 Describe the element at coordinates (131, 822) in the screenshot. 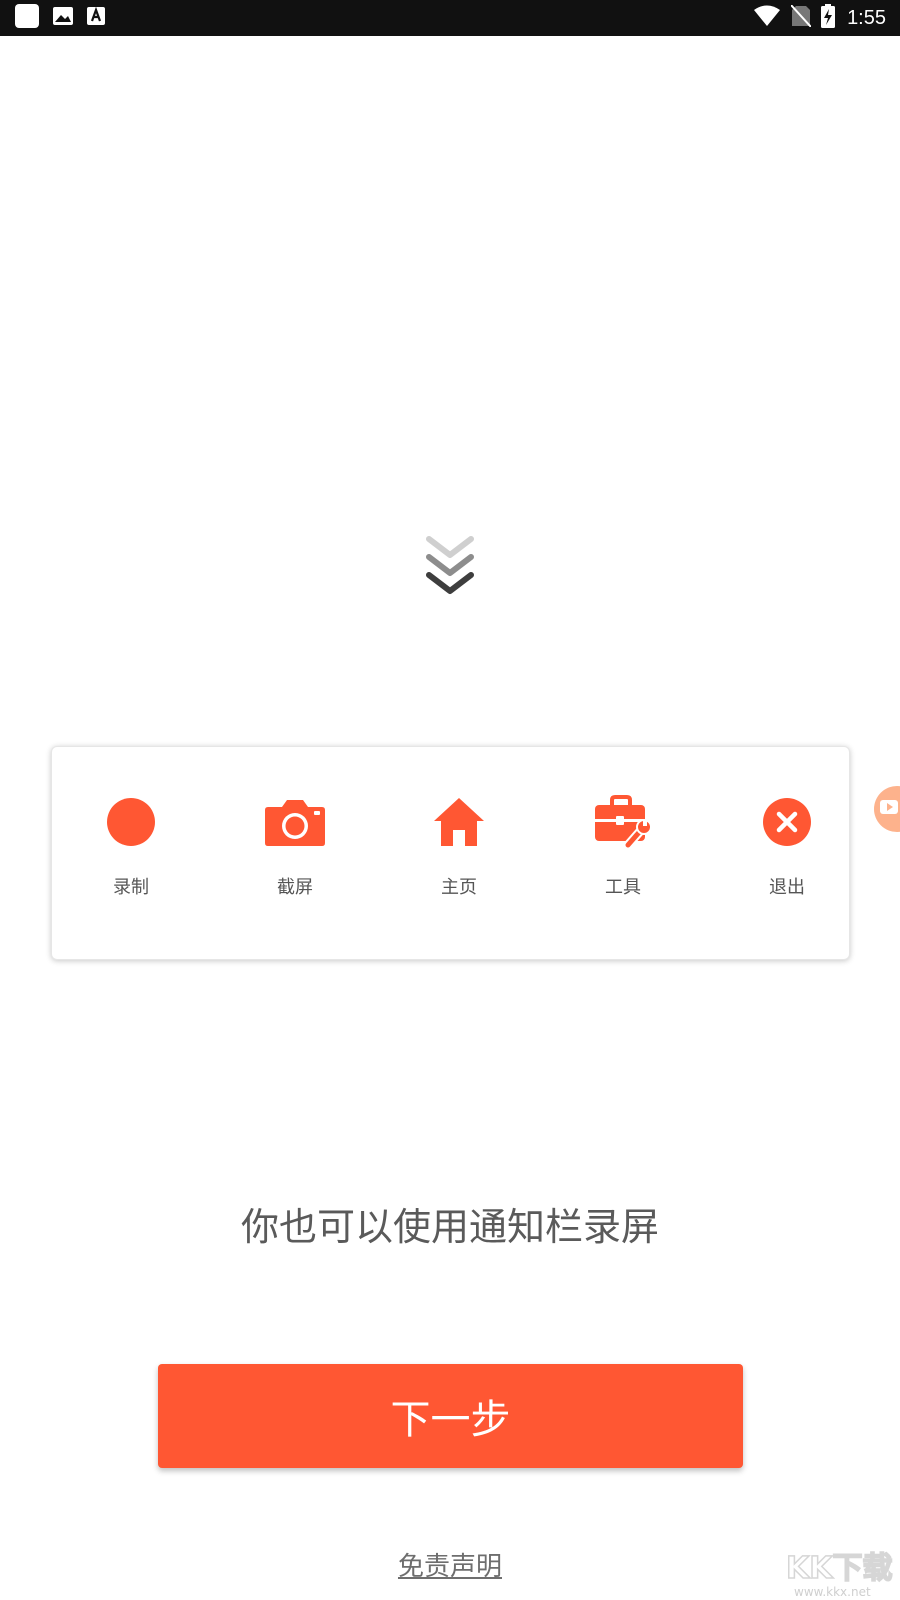

I see `record-dot-icon` at that location.